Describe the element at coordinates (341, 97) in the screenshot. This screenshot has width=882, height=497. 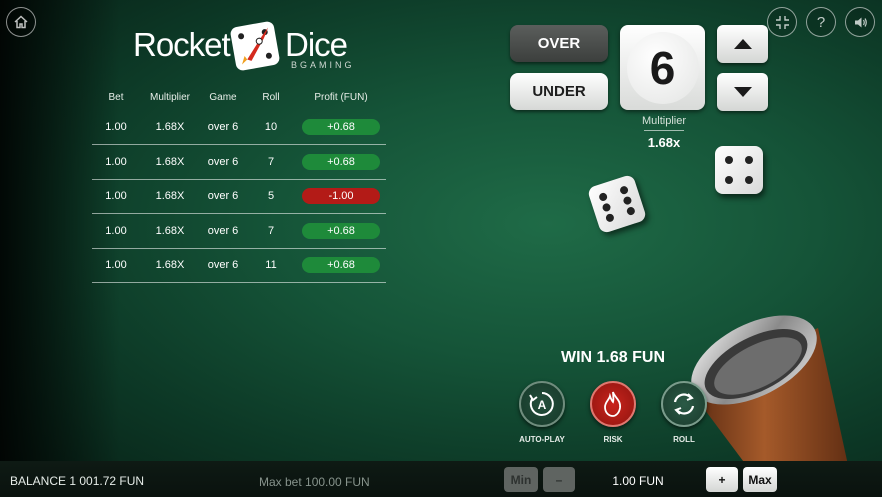
I see `header-profit: Profit (FUN)` at that location.